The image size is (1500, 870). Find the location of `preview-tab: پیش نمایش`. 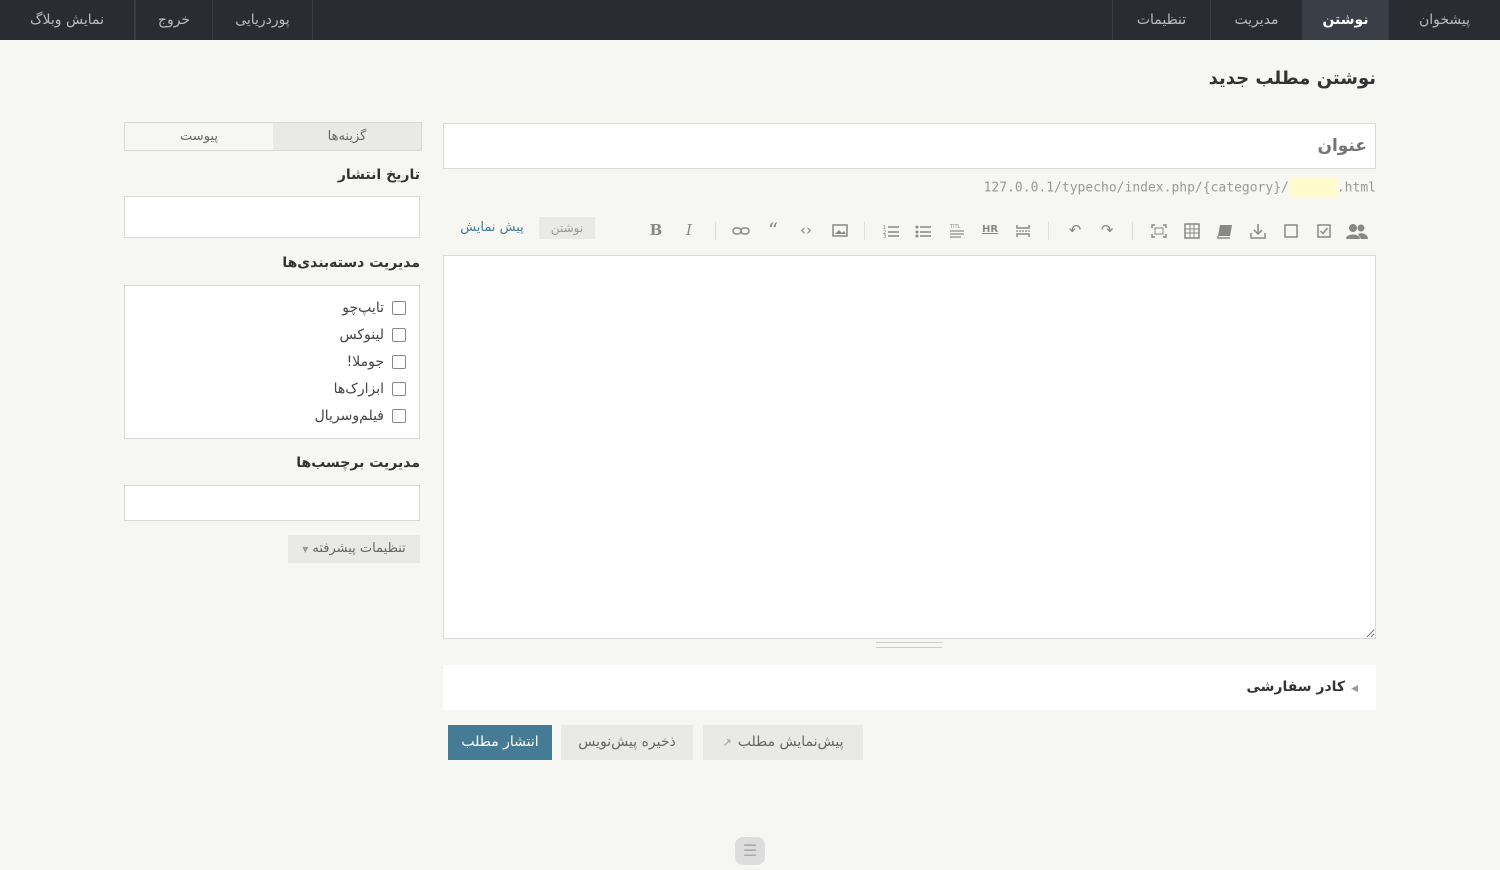

preview-tab: پیش نمایش is located at coordinates (492, 228).